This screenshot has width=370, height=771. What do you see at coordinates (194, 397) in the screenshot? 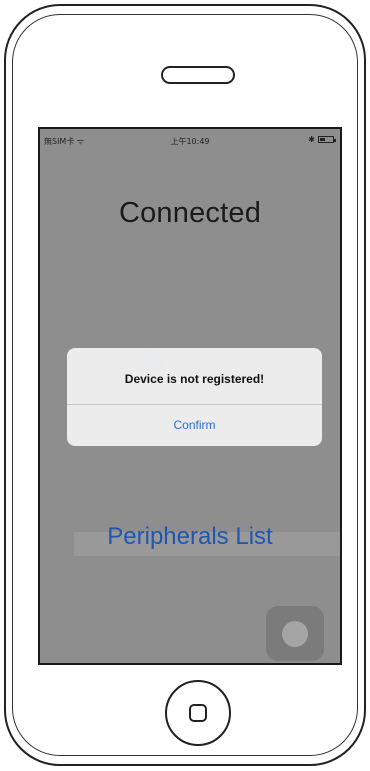
I see `alert-dialog: Device is not registered! Confirm` at bounding box center [194, 397].